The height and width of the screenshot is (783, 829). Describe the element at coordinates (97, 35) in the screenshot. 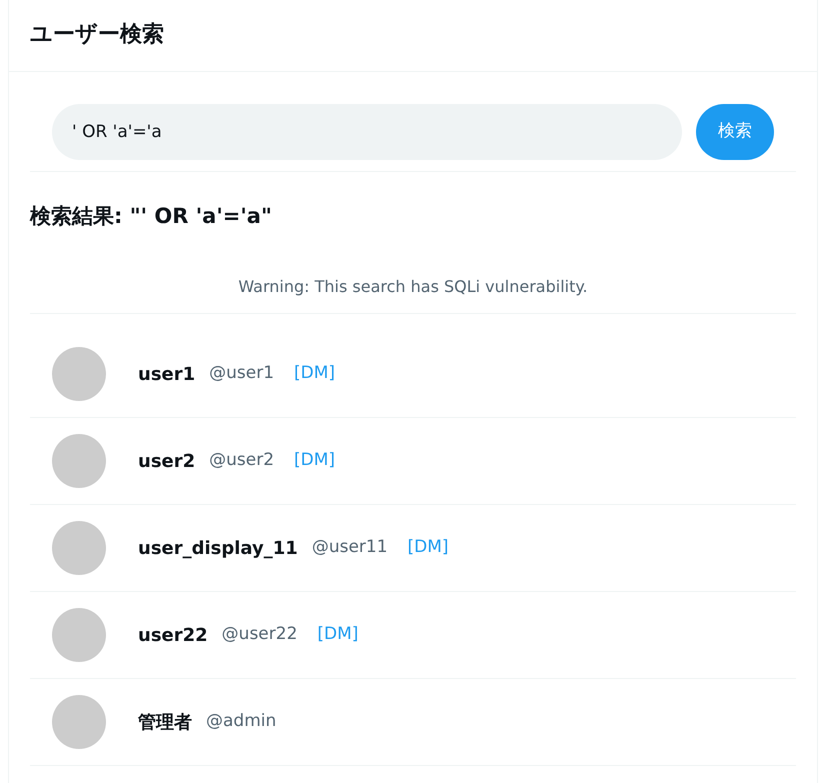

I see `page-title: ユーザー検索` at that location.